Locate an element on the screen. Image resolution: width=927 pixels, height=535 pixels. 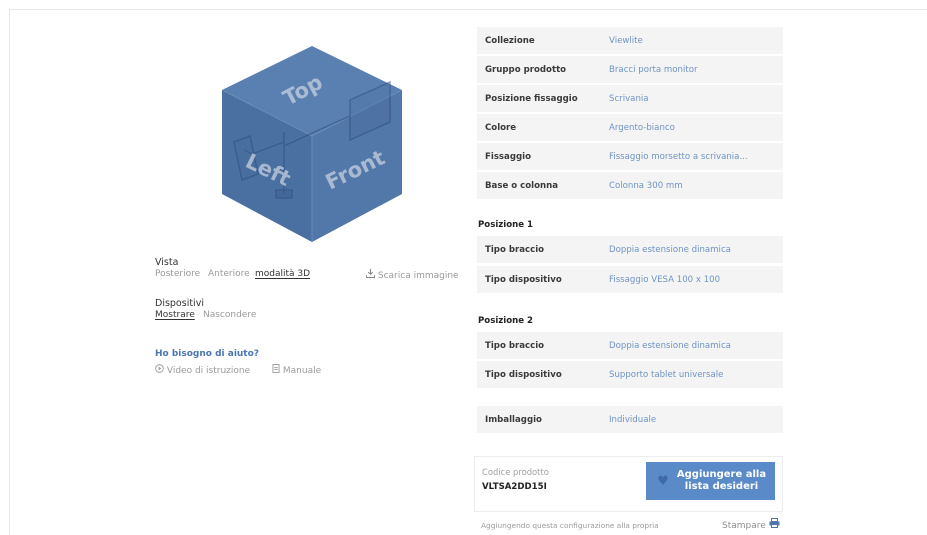
wishlist-label-line1: Aggiungere alla is located at coordinates (721, 474).